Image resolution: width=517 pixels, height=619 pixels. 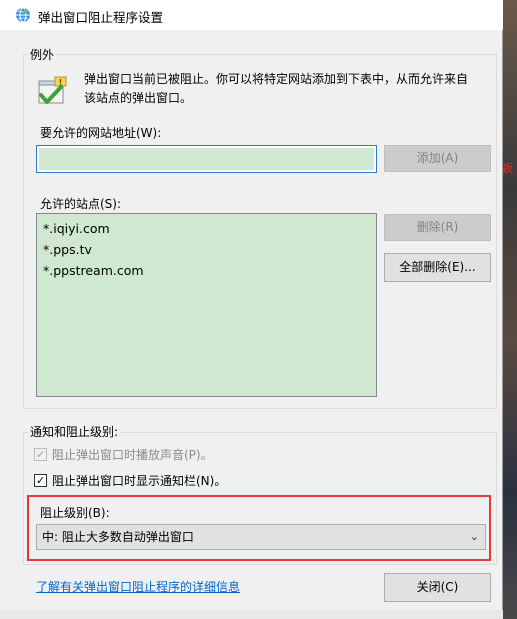 I want to click on bottom-edge, so click(x=251, y=614).